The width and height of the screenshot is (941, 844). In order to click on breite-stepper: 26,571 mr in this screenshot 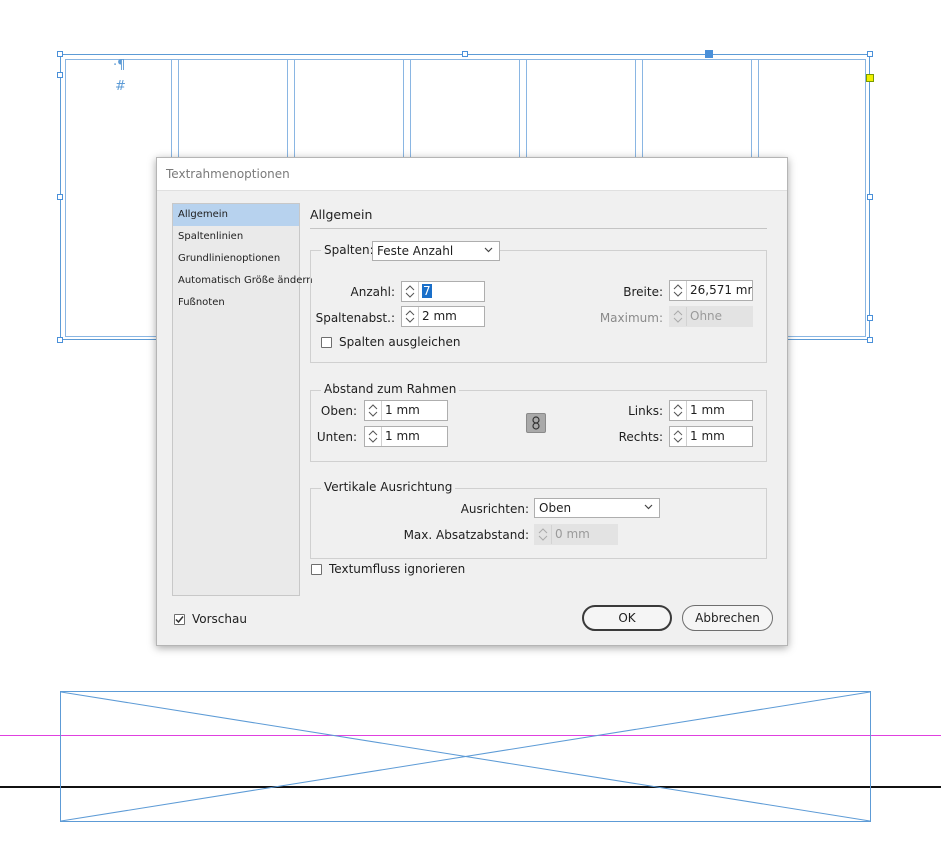, I will do `click(711, 290)`.